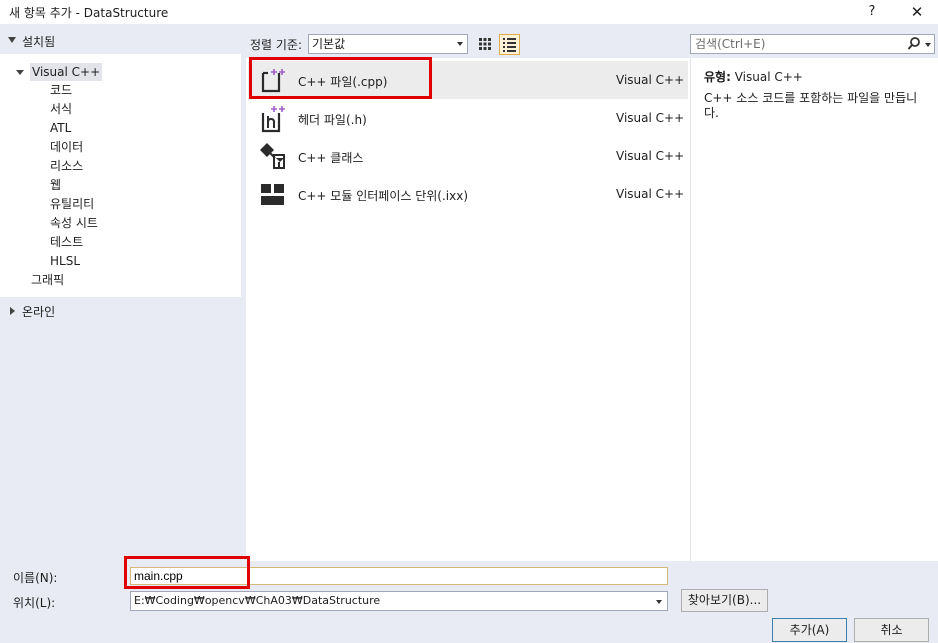 The image size is (938, 643). I want to click on module-interface-icon, so click(272, 194).